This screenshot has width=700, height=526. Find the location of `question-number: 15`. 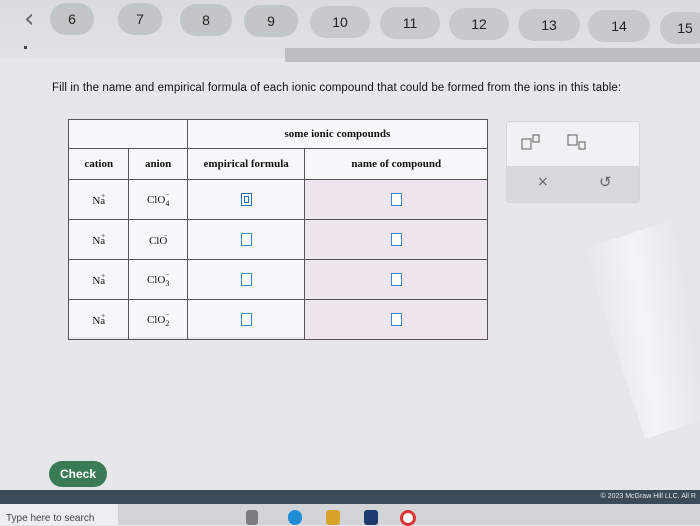

question-number: 15 is located at coordinates (685, 28).